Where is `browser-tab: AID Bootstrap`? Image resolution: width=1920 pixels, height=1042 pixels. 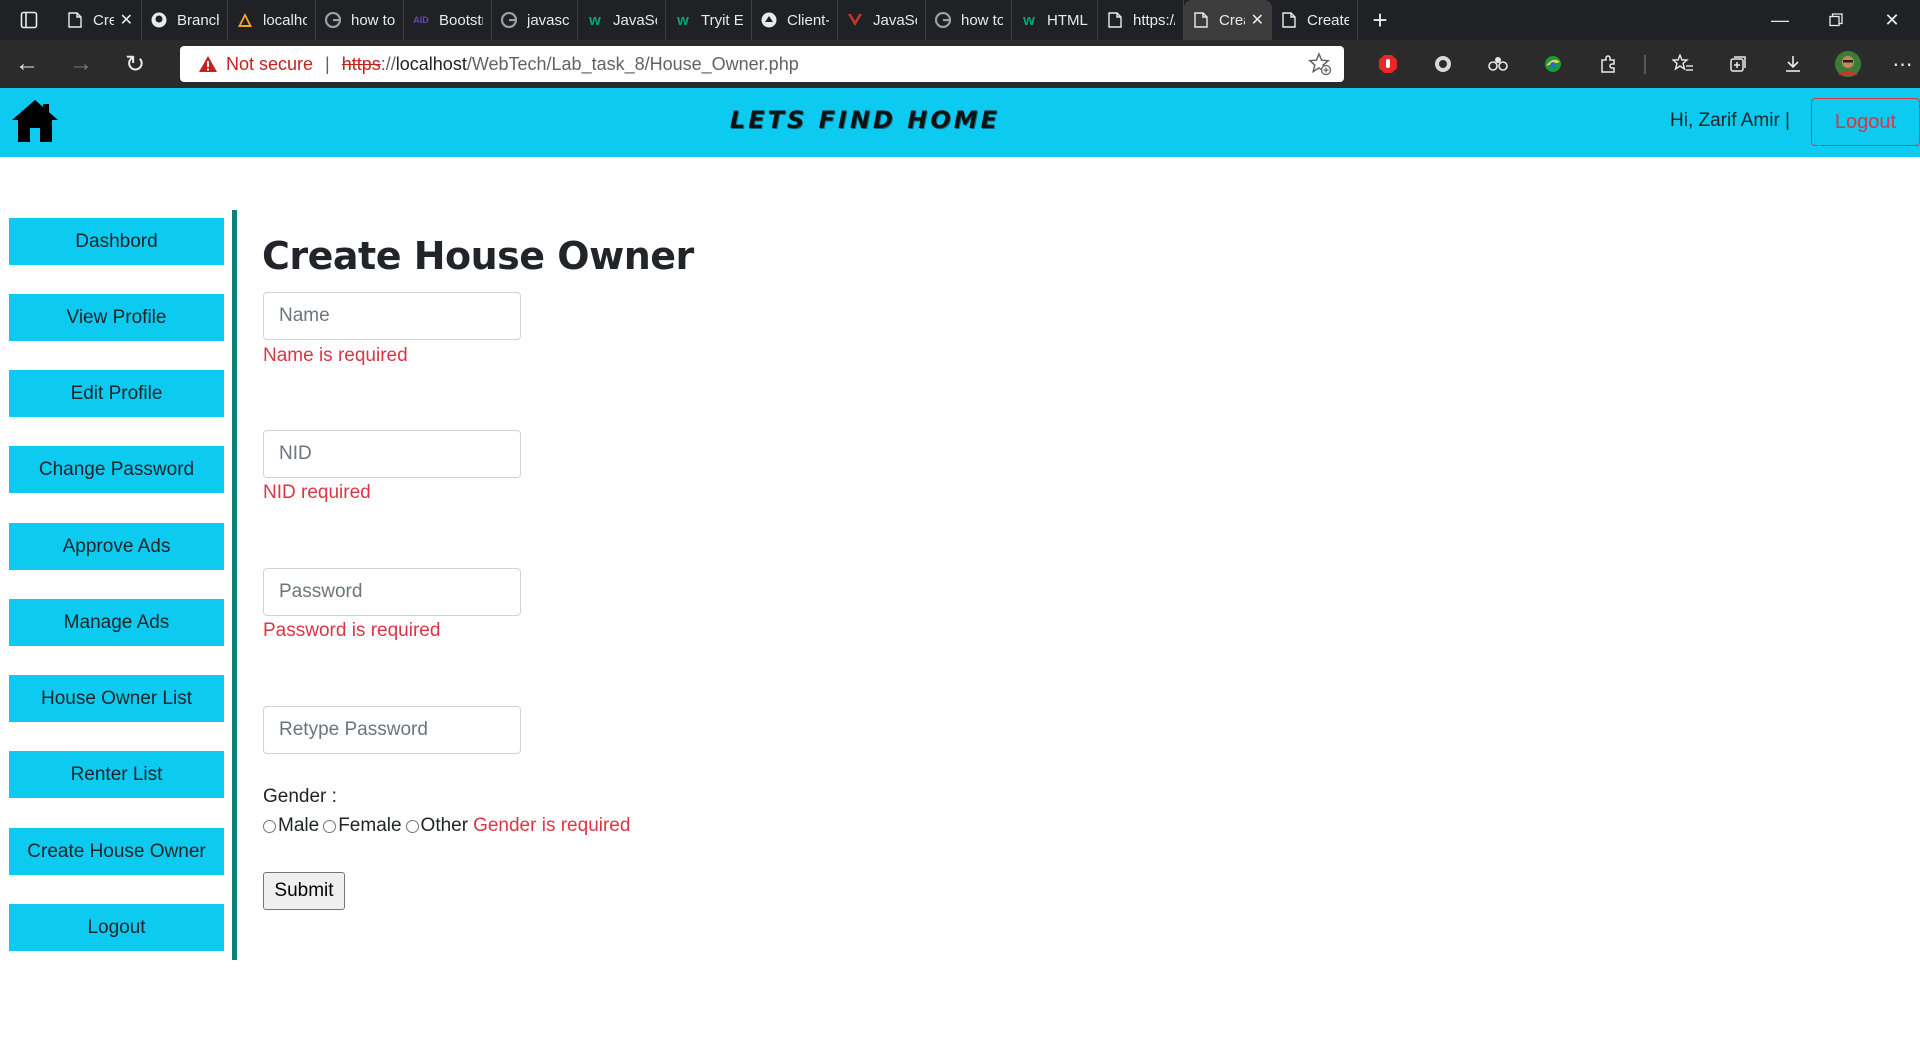 browser-tab: AID Bootstrap is located at coordinates (448, 20).